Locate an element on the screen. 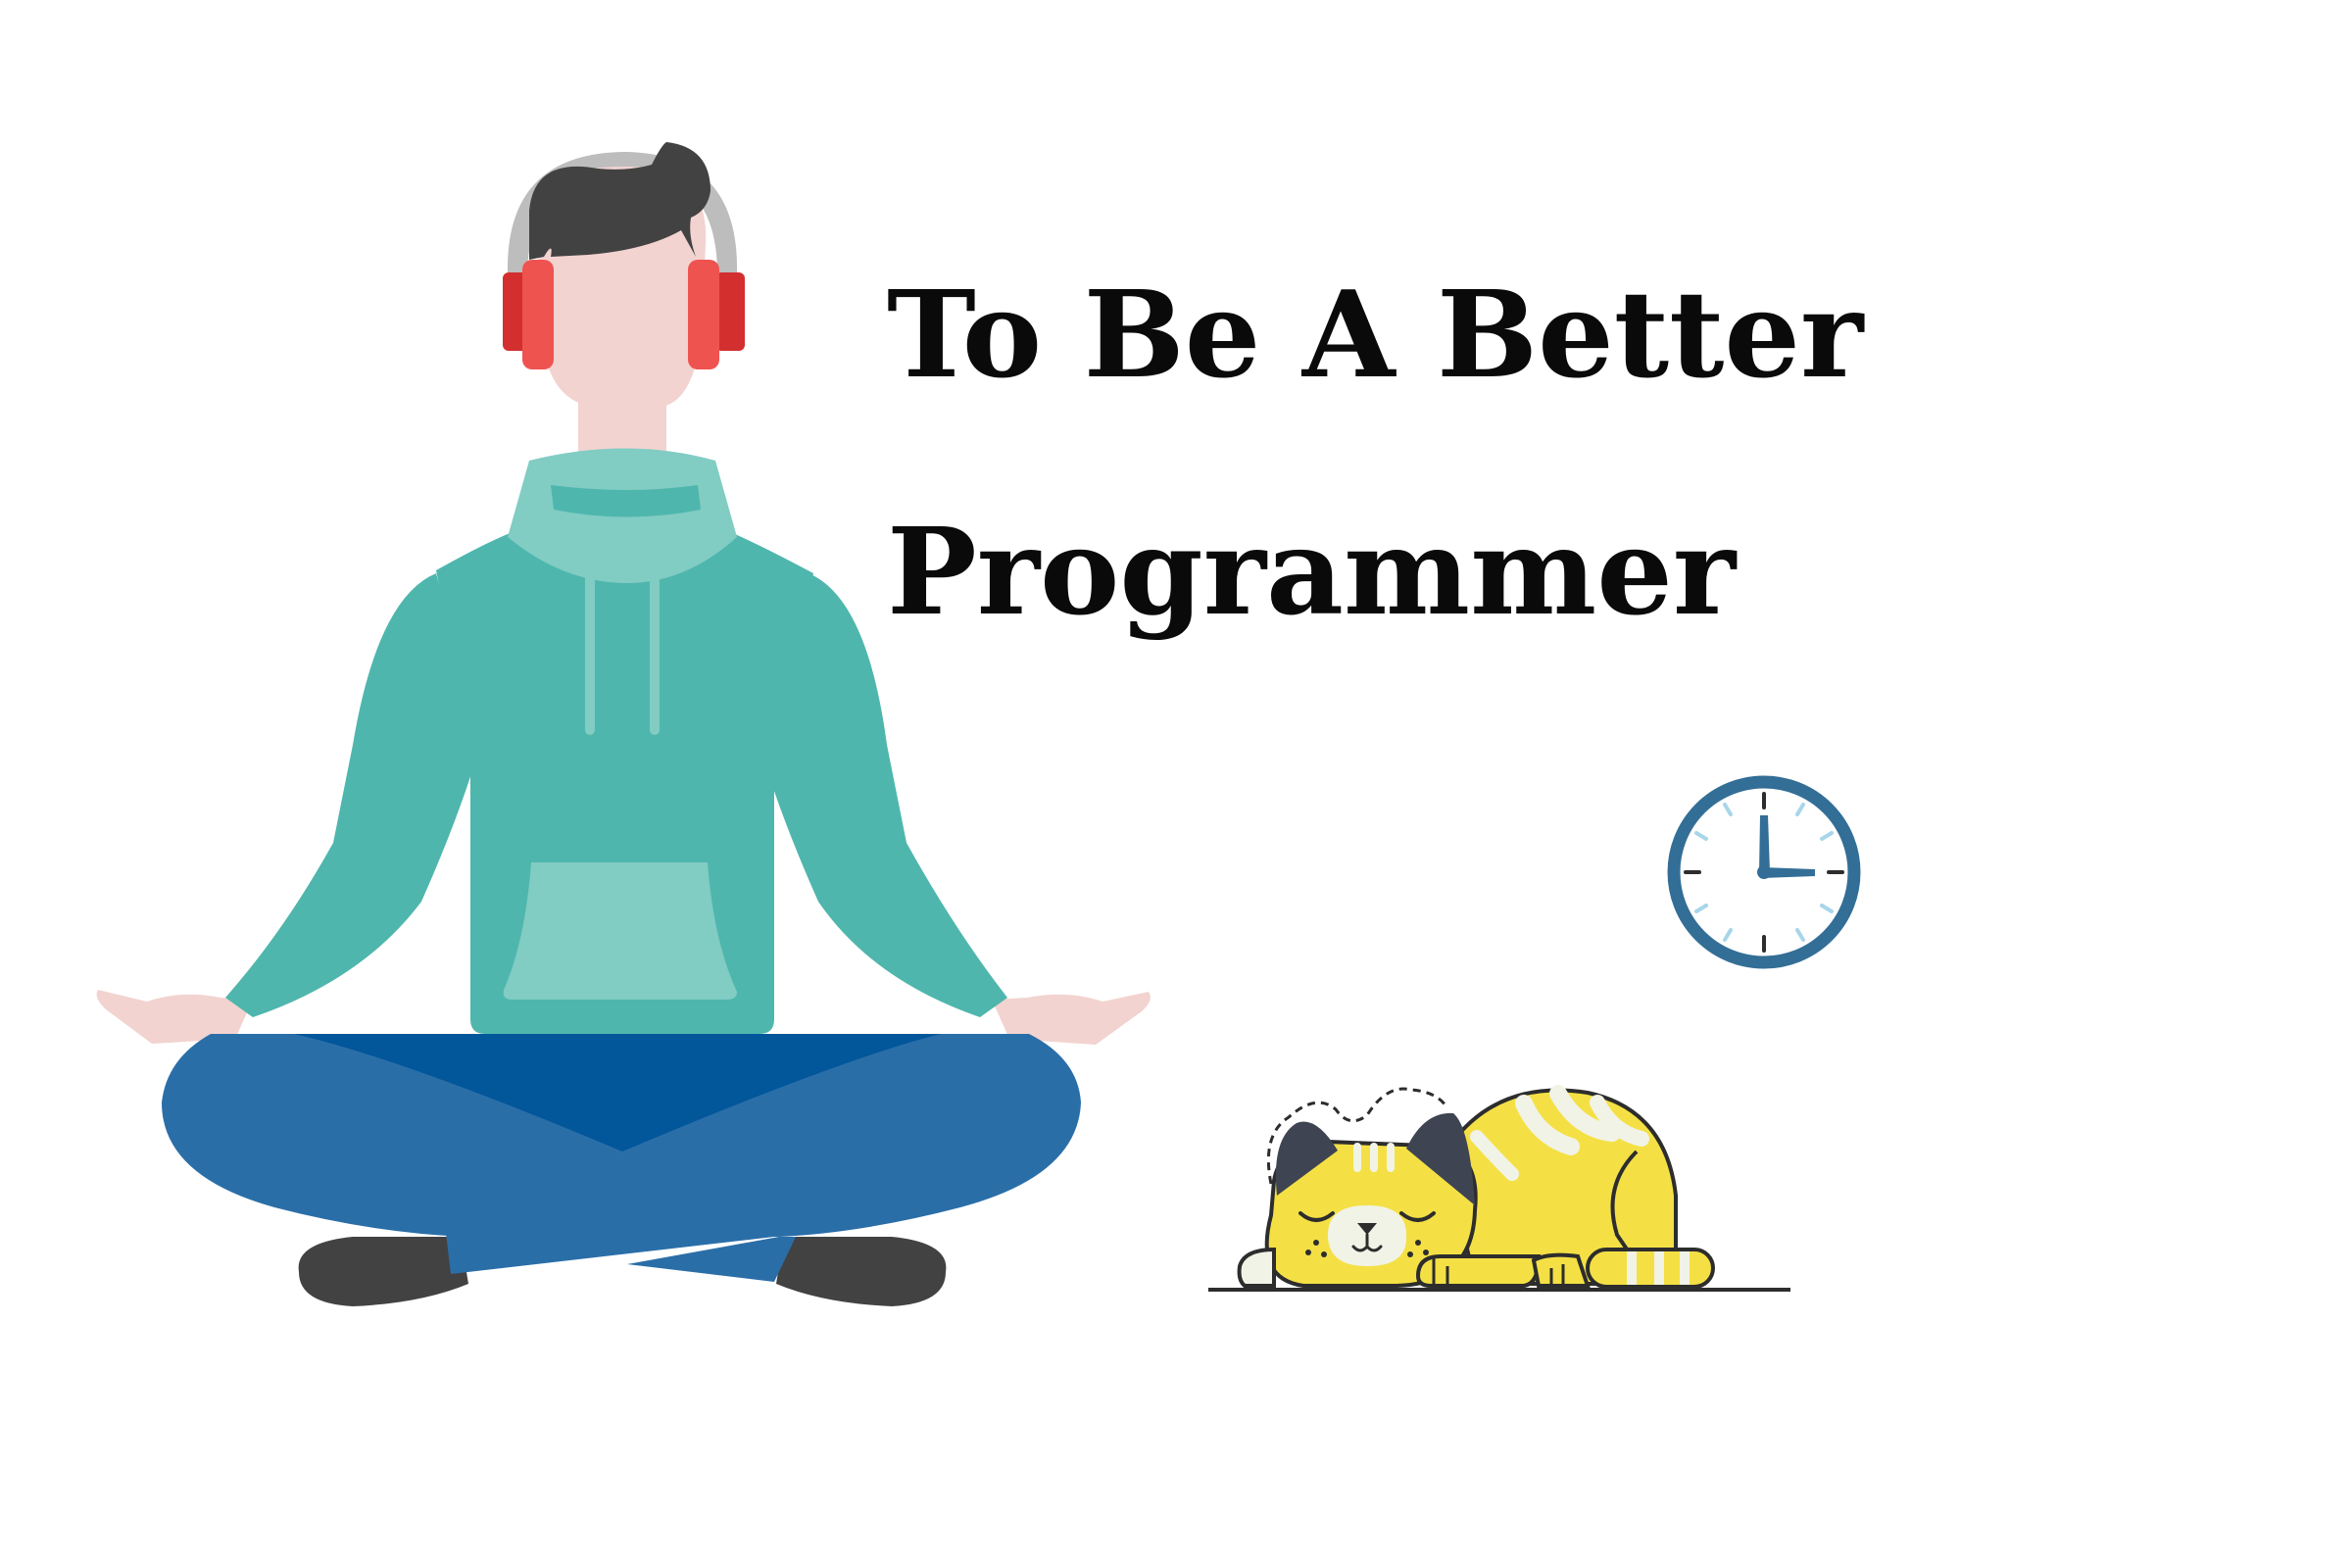  title-line-2: Programmer is located at coordinates (1312, 571).